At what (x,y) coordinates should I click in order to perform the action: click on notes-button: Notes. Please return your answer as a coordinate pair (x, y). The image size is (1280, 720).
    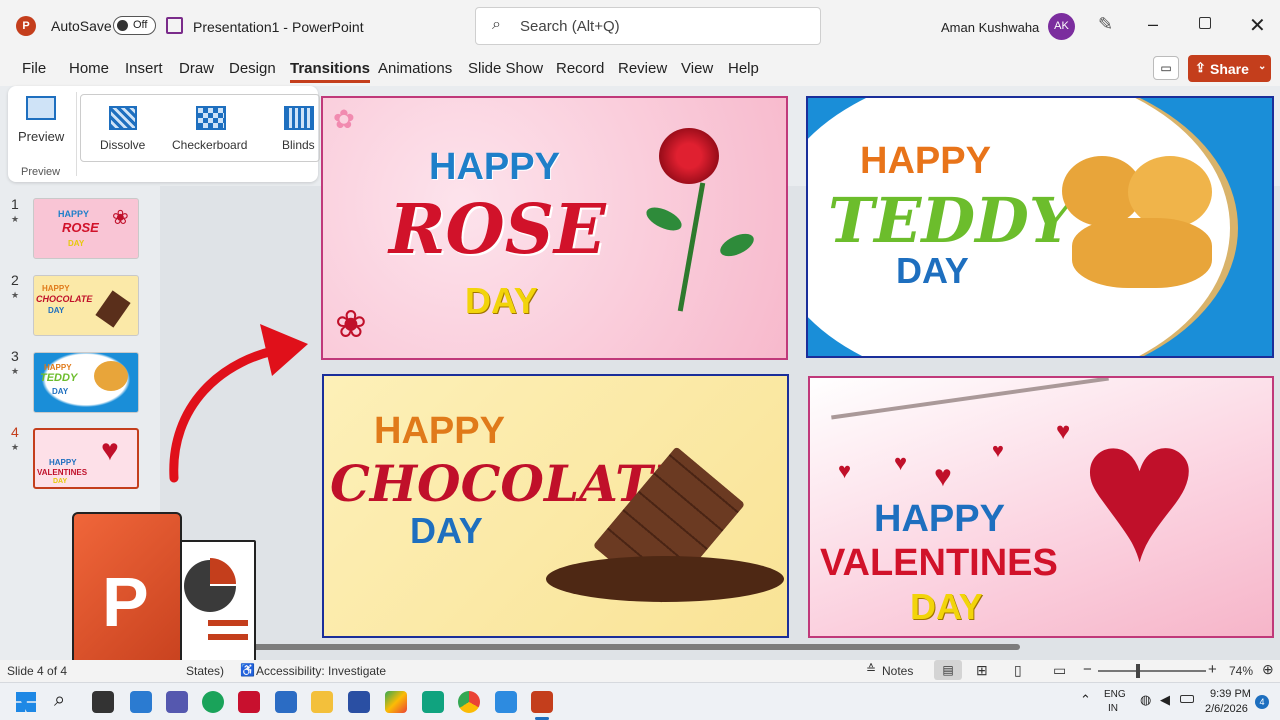
    Looking at the image, I should click on (897, 671).